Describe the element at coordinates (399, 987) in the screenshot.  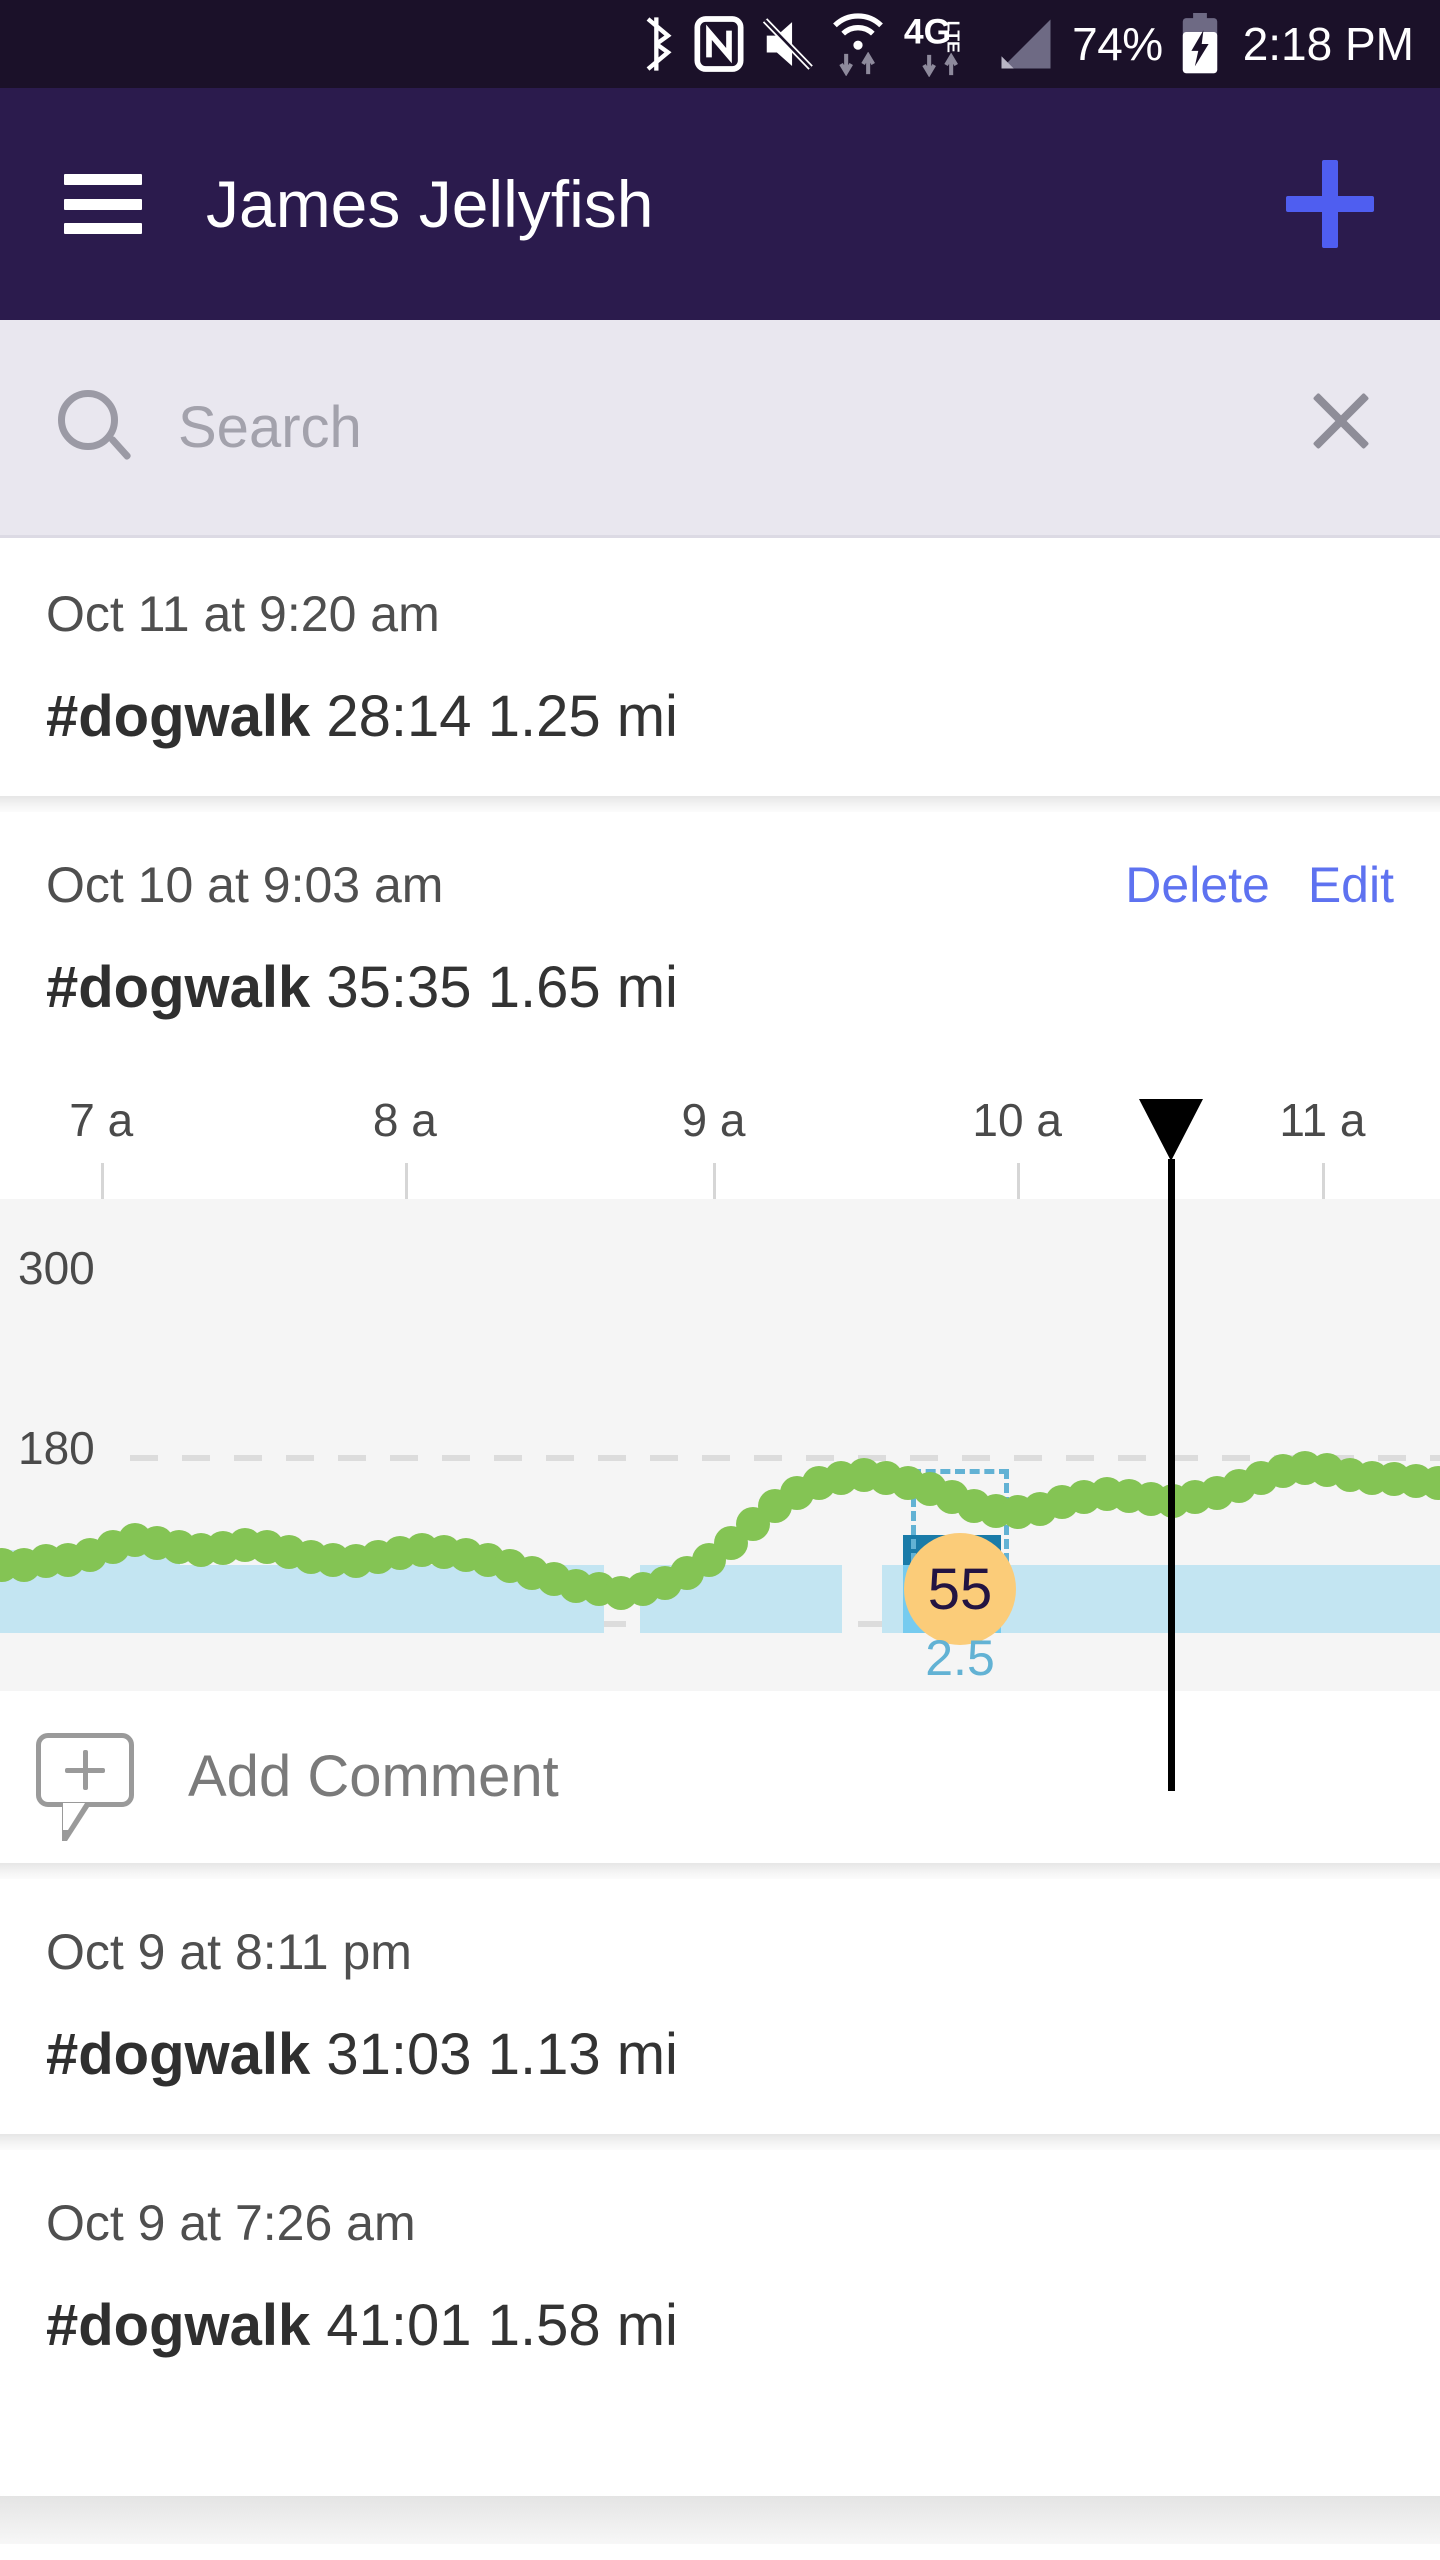
I see `entry-duration: 35:35` at that location.